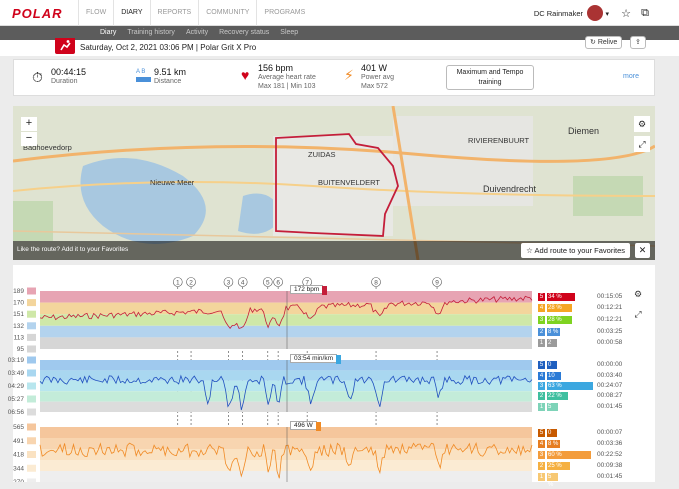  I want to click on zone-time: 00:03:25, so click(610, 331).